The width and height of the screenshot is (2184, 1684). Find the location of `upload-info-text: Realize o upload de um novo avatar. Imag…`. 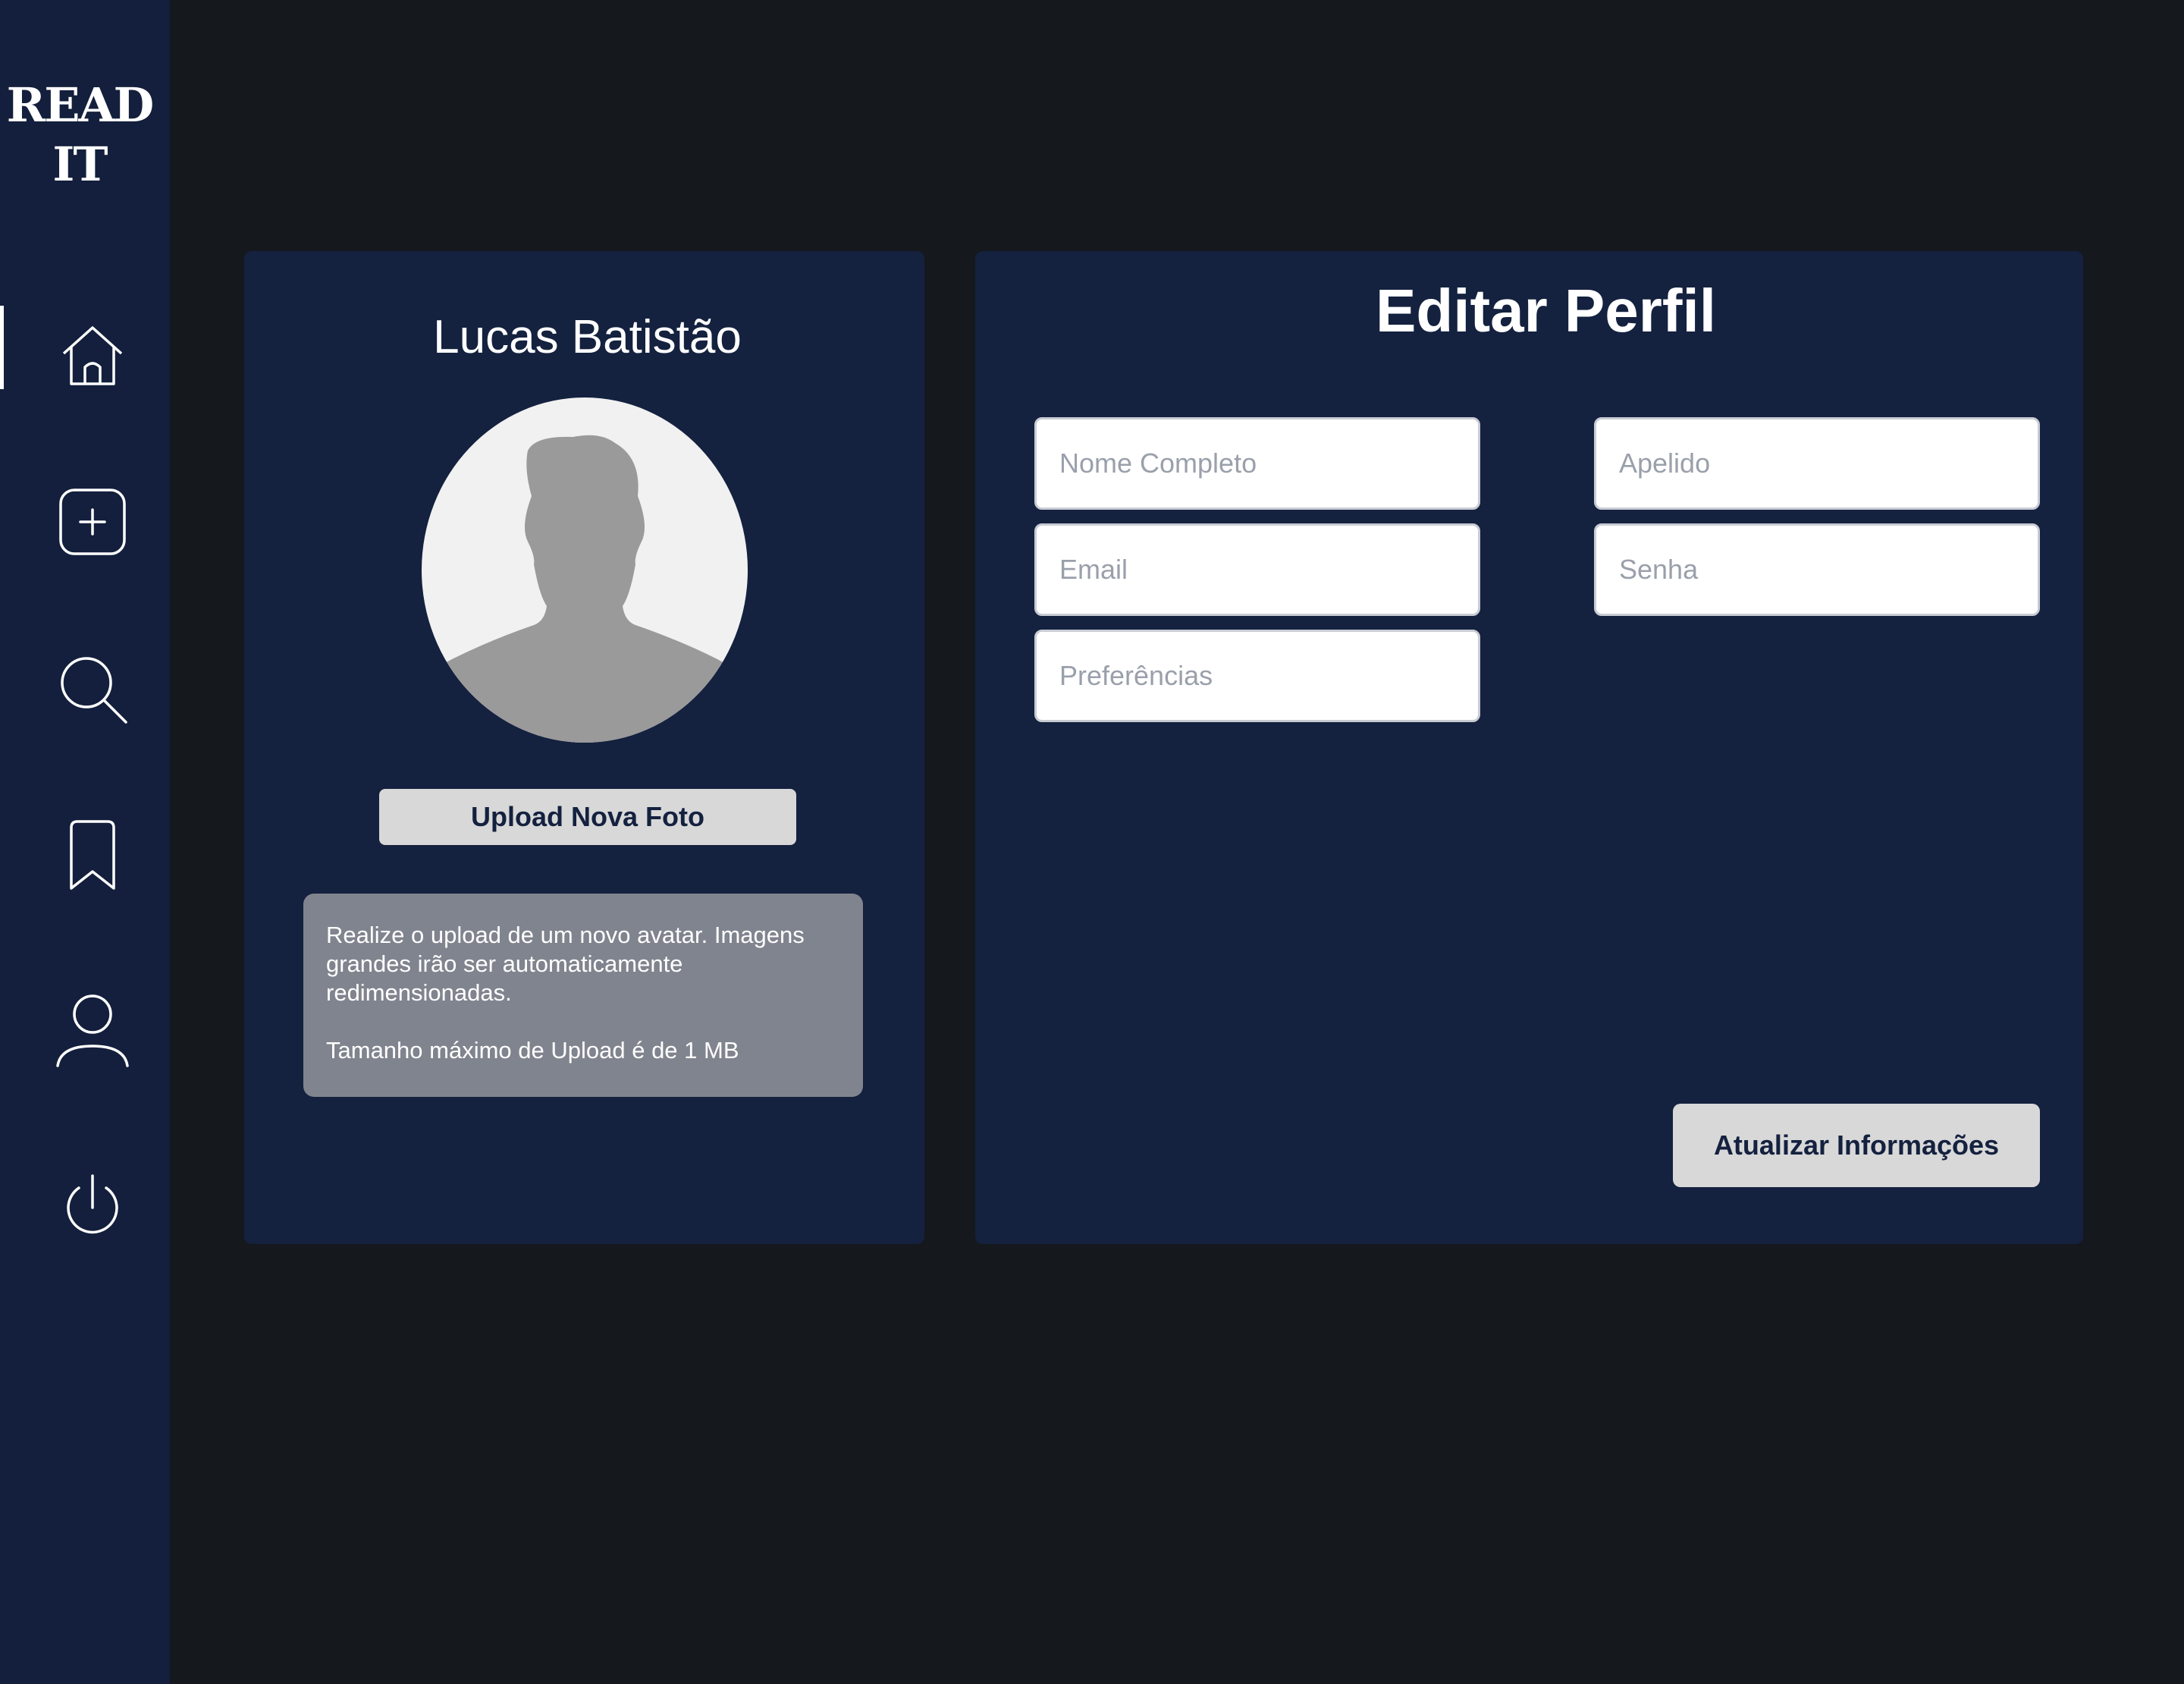

upload-info-text: Realize o upload de um novo avatar. Imag… is located at coordinates (565, 964).